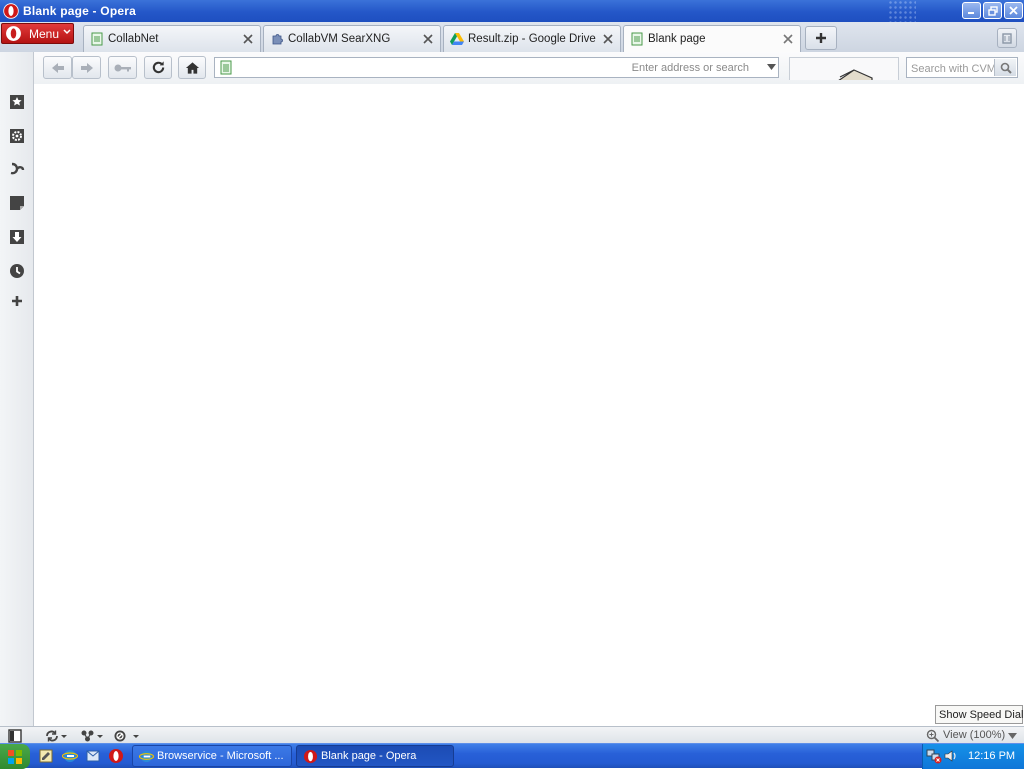  Describe the element at coordinates (17, 389) in the screenshot. I see `side-panel` at that location.